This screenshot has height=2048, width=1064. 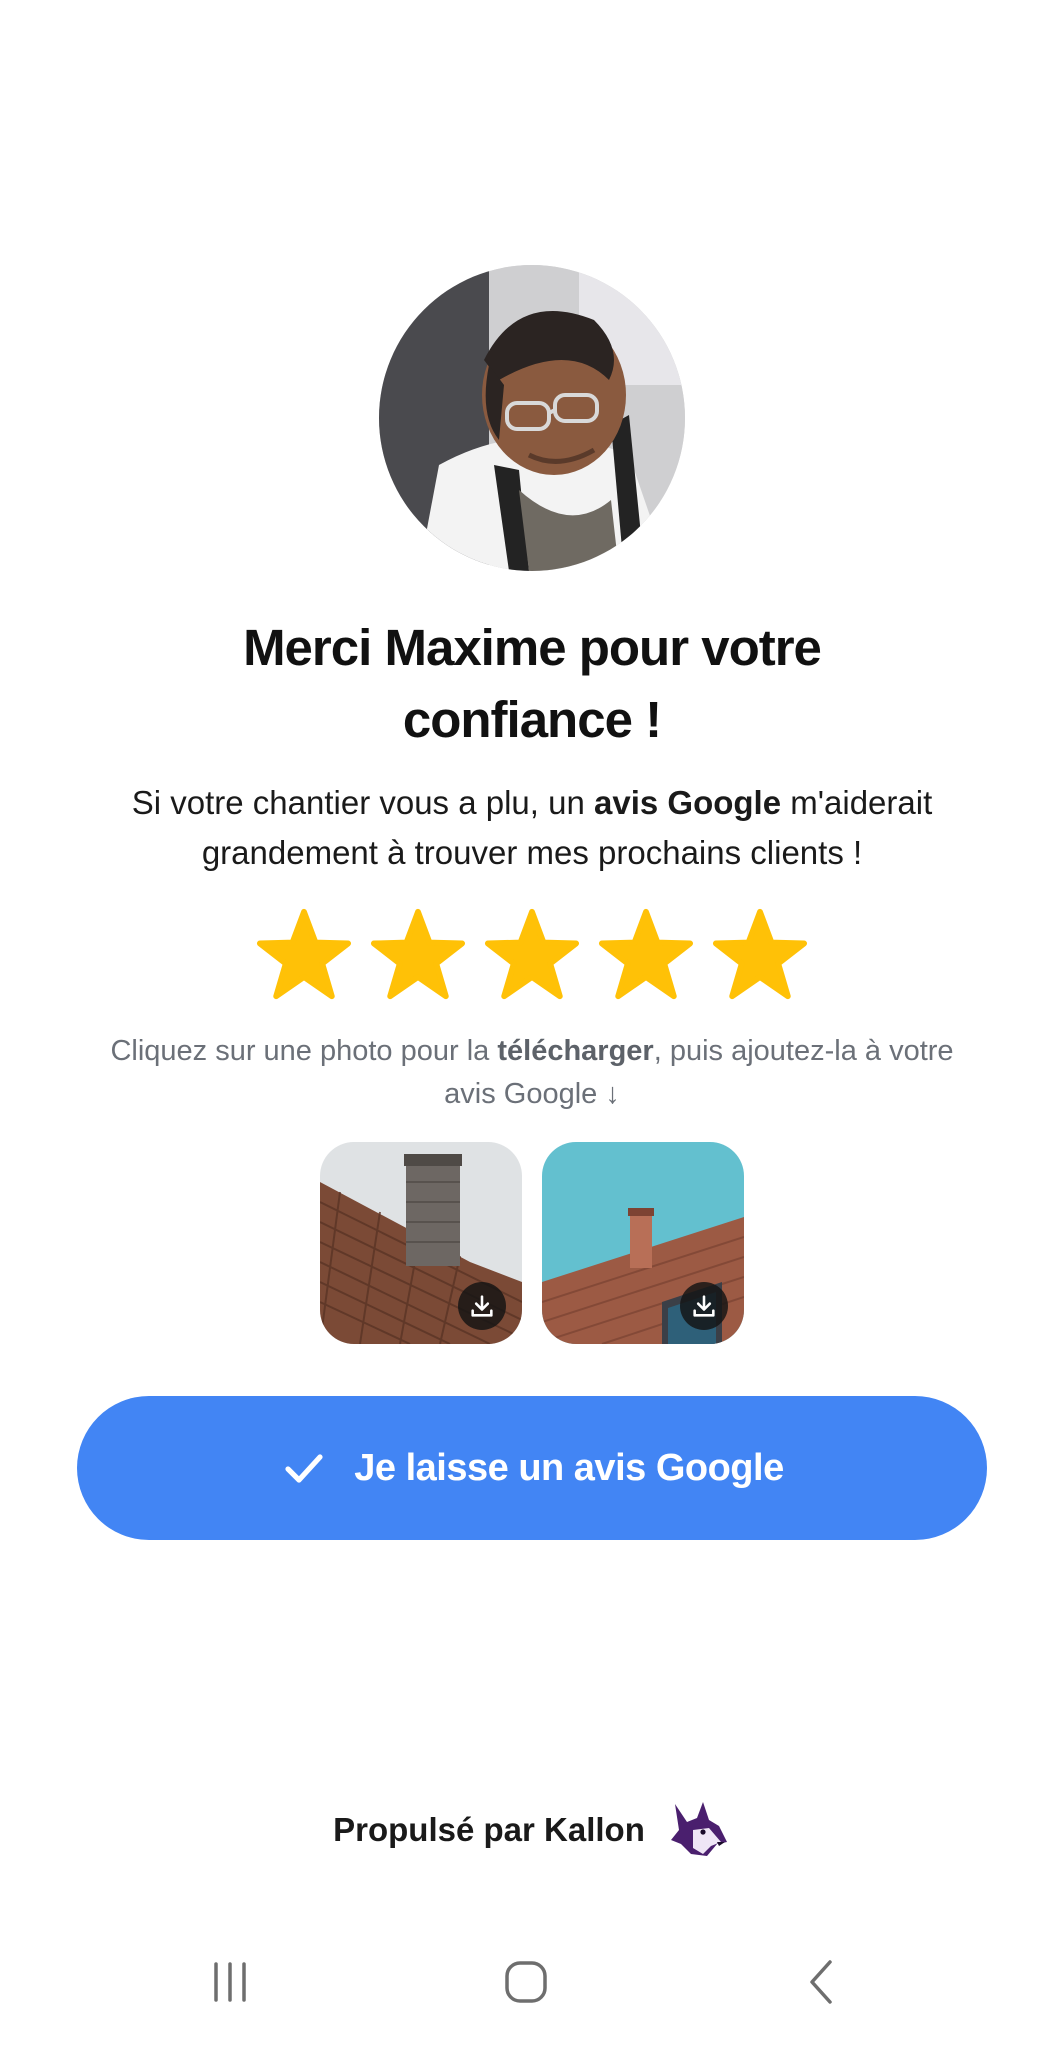 What do you see at coordinates (304, 1051) in the screenshot?
I see `hint-part-1: Cliquez sur une photo pour la` at bounding box center [304, 1051].